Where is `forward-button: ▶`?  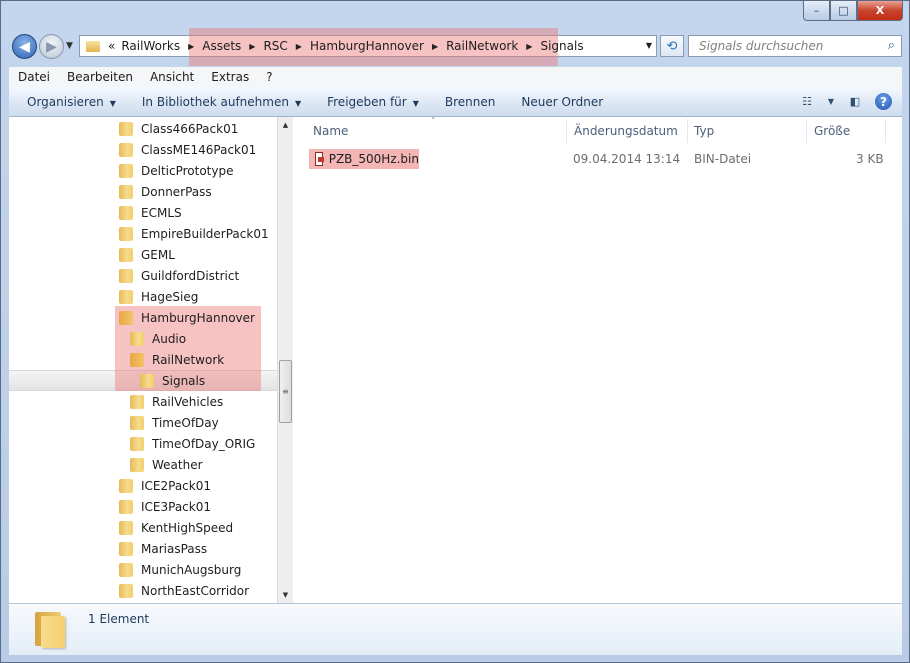 forward-button: ▶ is located at coordinates (51, 46).